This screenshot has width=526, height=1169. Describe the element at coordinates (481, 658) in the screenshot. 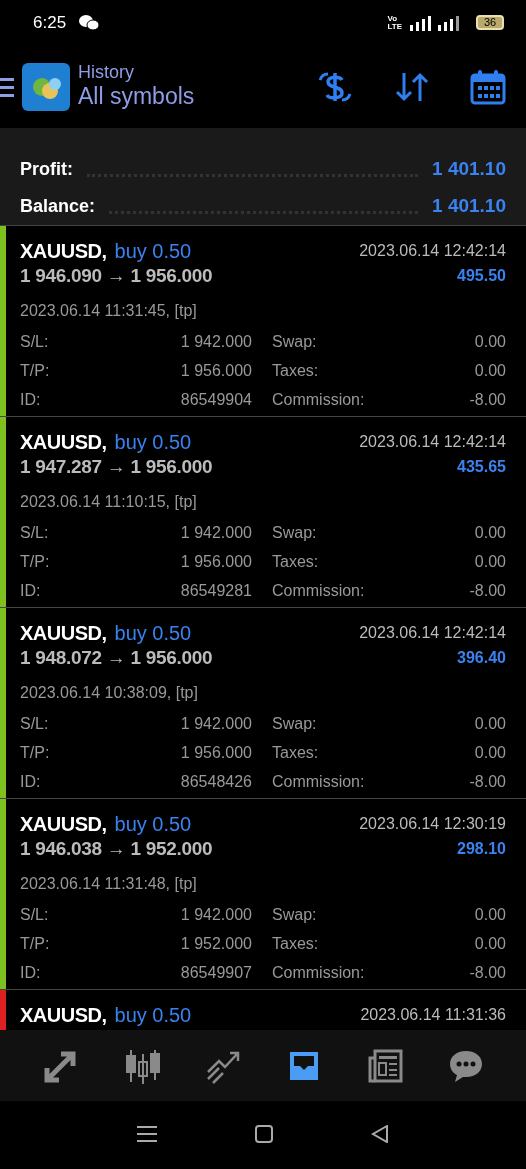

I see `profit-value: 396.40` at that location.